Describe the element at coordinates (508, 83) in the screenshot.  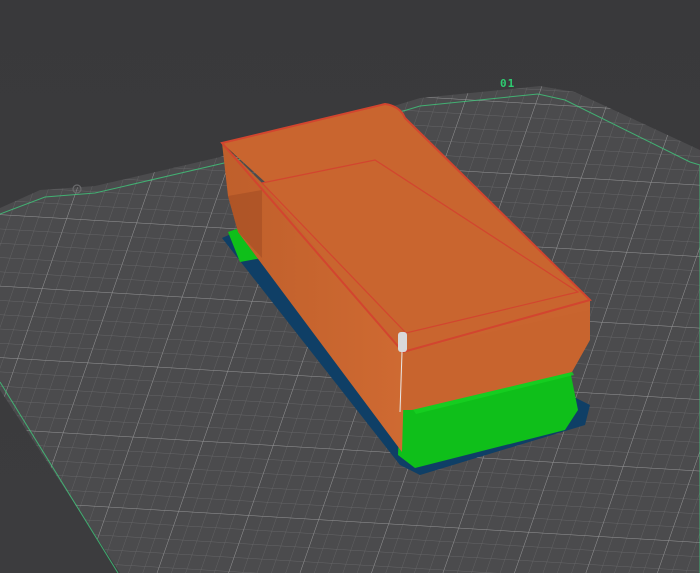
I see `plate-label: 01` at that location.